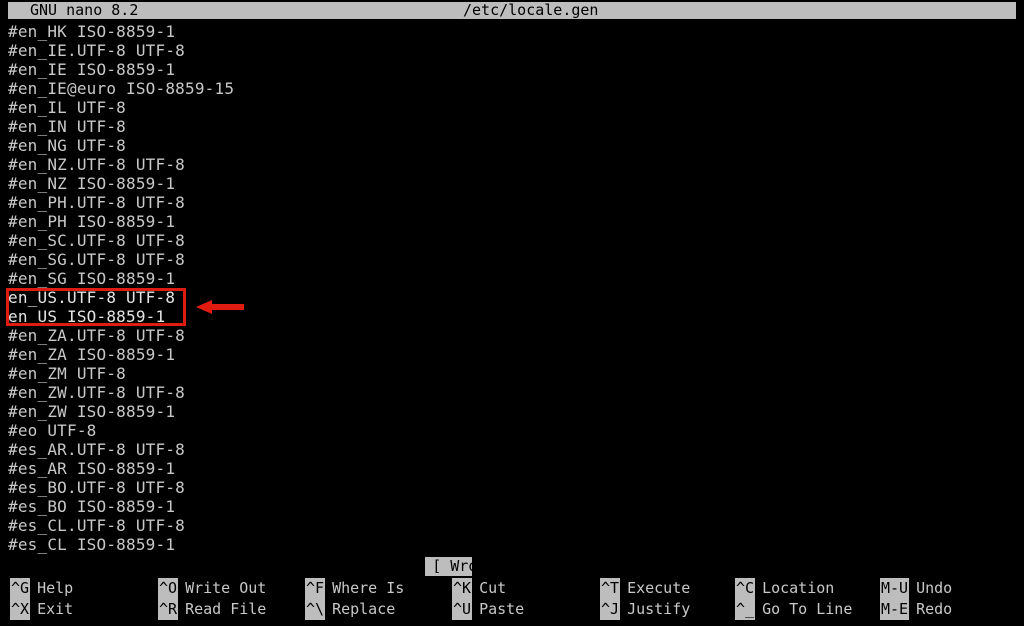  Describe the element at coordinates (96, 50) in the screenshot. I see `editor-line: #en_IE.UTF-8 UTF-8` at that location.